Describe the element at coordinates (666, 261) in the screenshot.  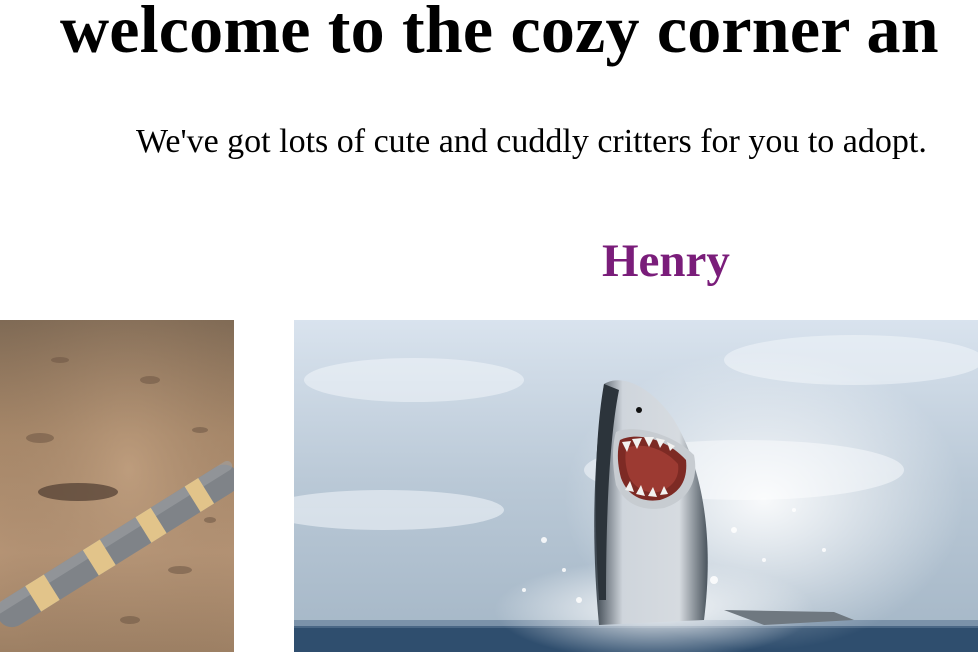
I see `pet-name-henry: Henry` at that location.